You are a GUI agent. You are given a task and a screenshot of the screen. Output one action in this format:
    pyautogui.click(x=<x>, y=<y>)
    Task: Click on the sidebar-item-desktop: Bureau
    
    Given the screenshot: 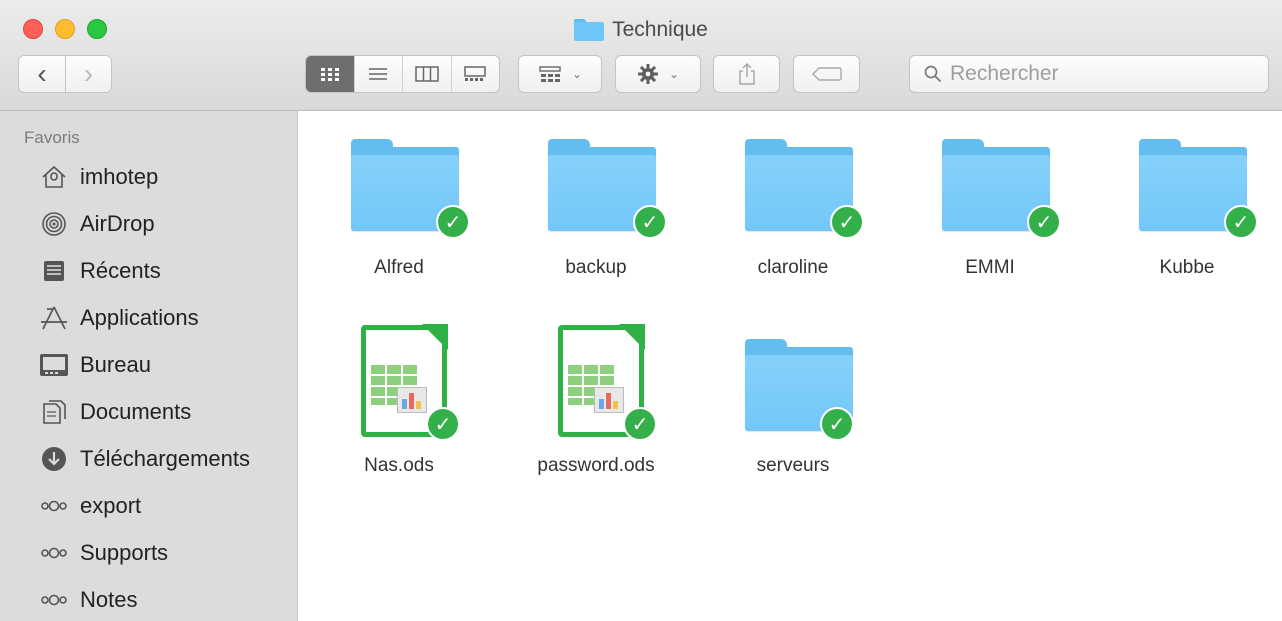 What is the action you would take?
    pyautogui.click(x=161, y=365)
    